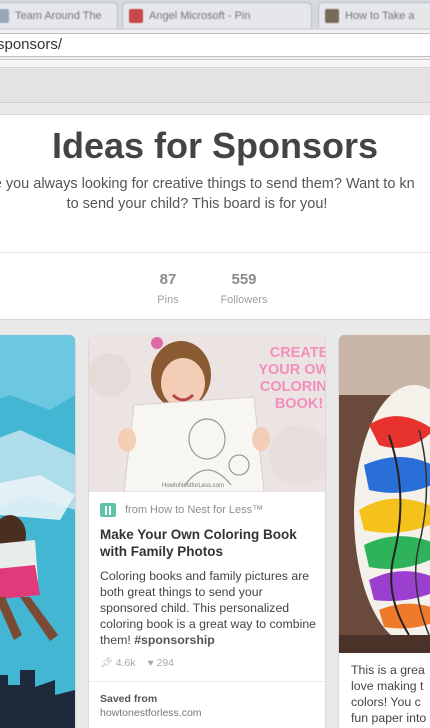  What do you see at coordinates (292, 387) in the screenshot?
I see `image-text-line: COLORING` at bounding box center [292, 387].